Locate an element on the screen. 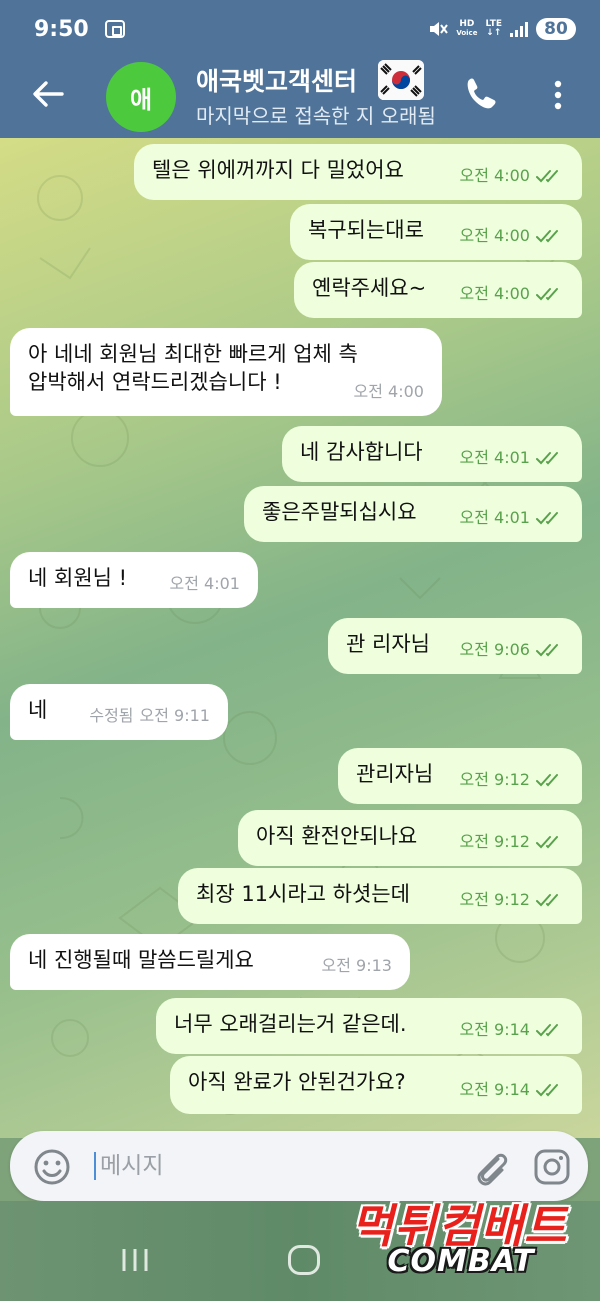 This screenshot has height=1301, width=600. message-text: 옌락주세요~ is located at coordinates (369, 288).